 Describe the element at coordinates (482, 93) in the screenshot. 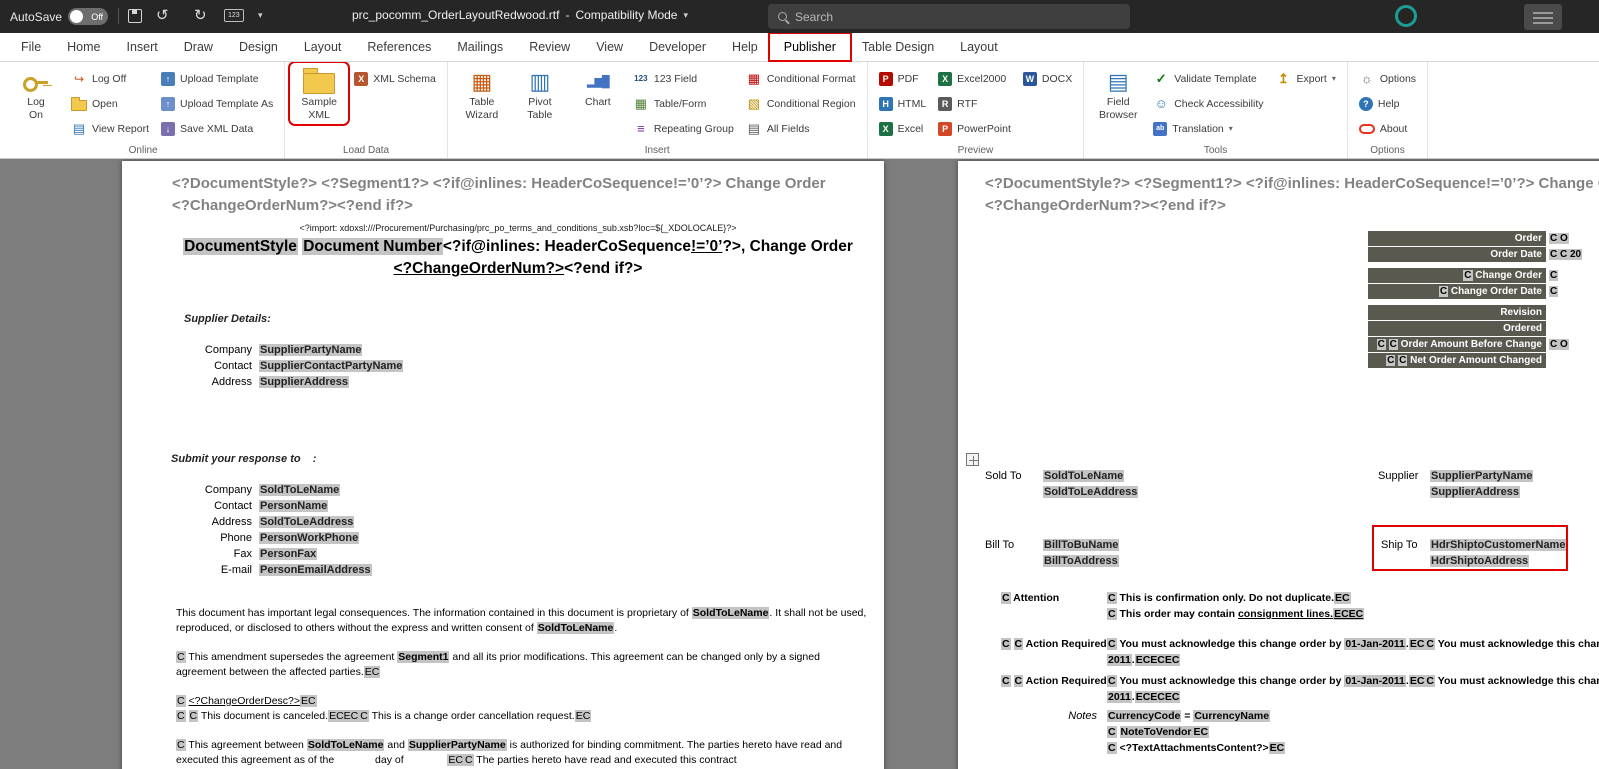

I see `table-wizard-button: Table Wizard` at that location.